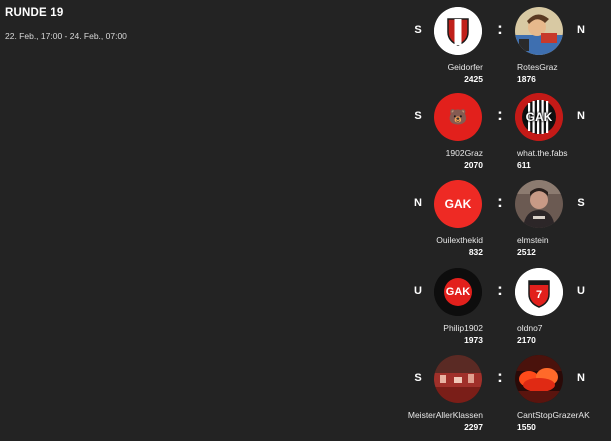 This screenshot has height=441, width=611. What do you see at coordinates (581, 203) in the screenshot?
I see `away-result: S` at bounding box center [581, 203].